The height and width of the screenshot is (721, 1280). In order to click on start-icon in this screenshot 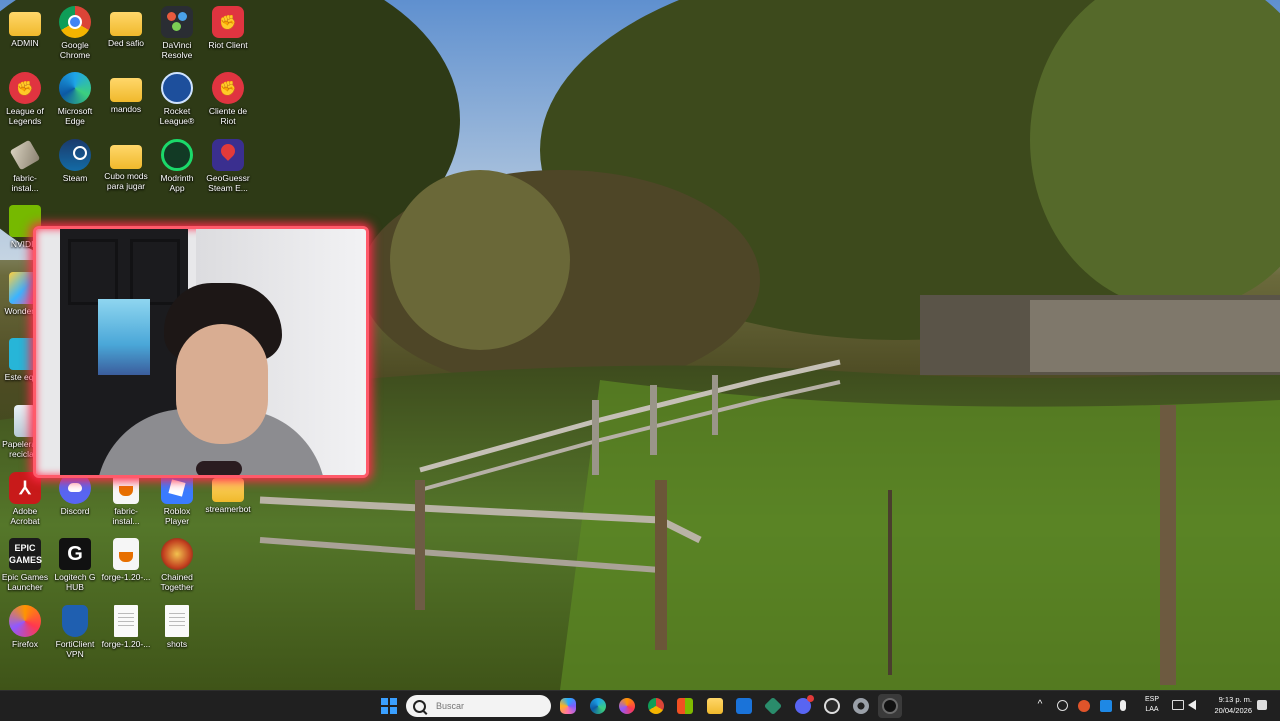, I will do `click(389, 706)`.